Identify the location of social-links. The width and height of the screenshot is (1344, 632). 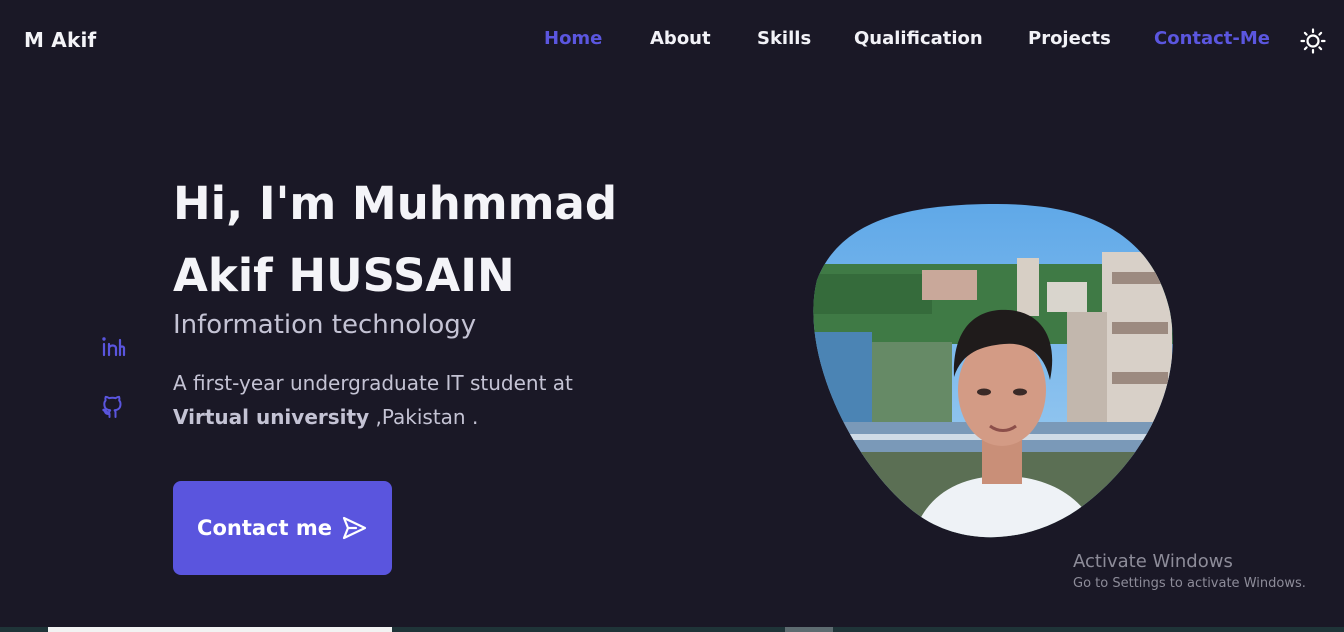
(113, 394).